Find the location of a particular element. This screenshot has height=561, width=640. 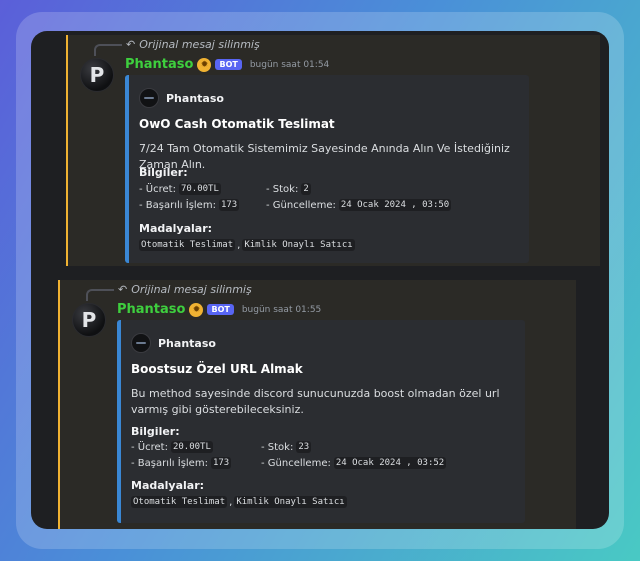

stock-field: - Stok: 2 is located at coordinates (288, 189).